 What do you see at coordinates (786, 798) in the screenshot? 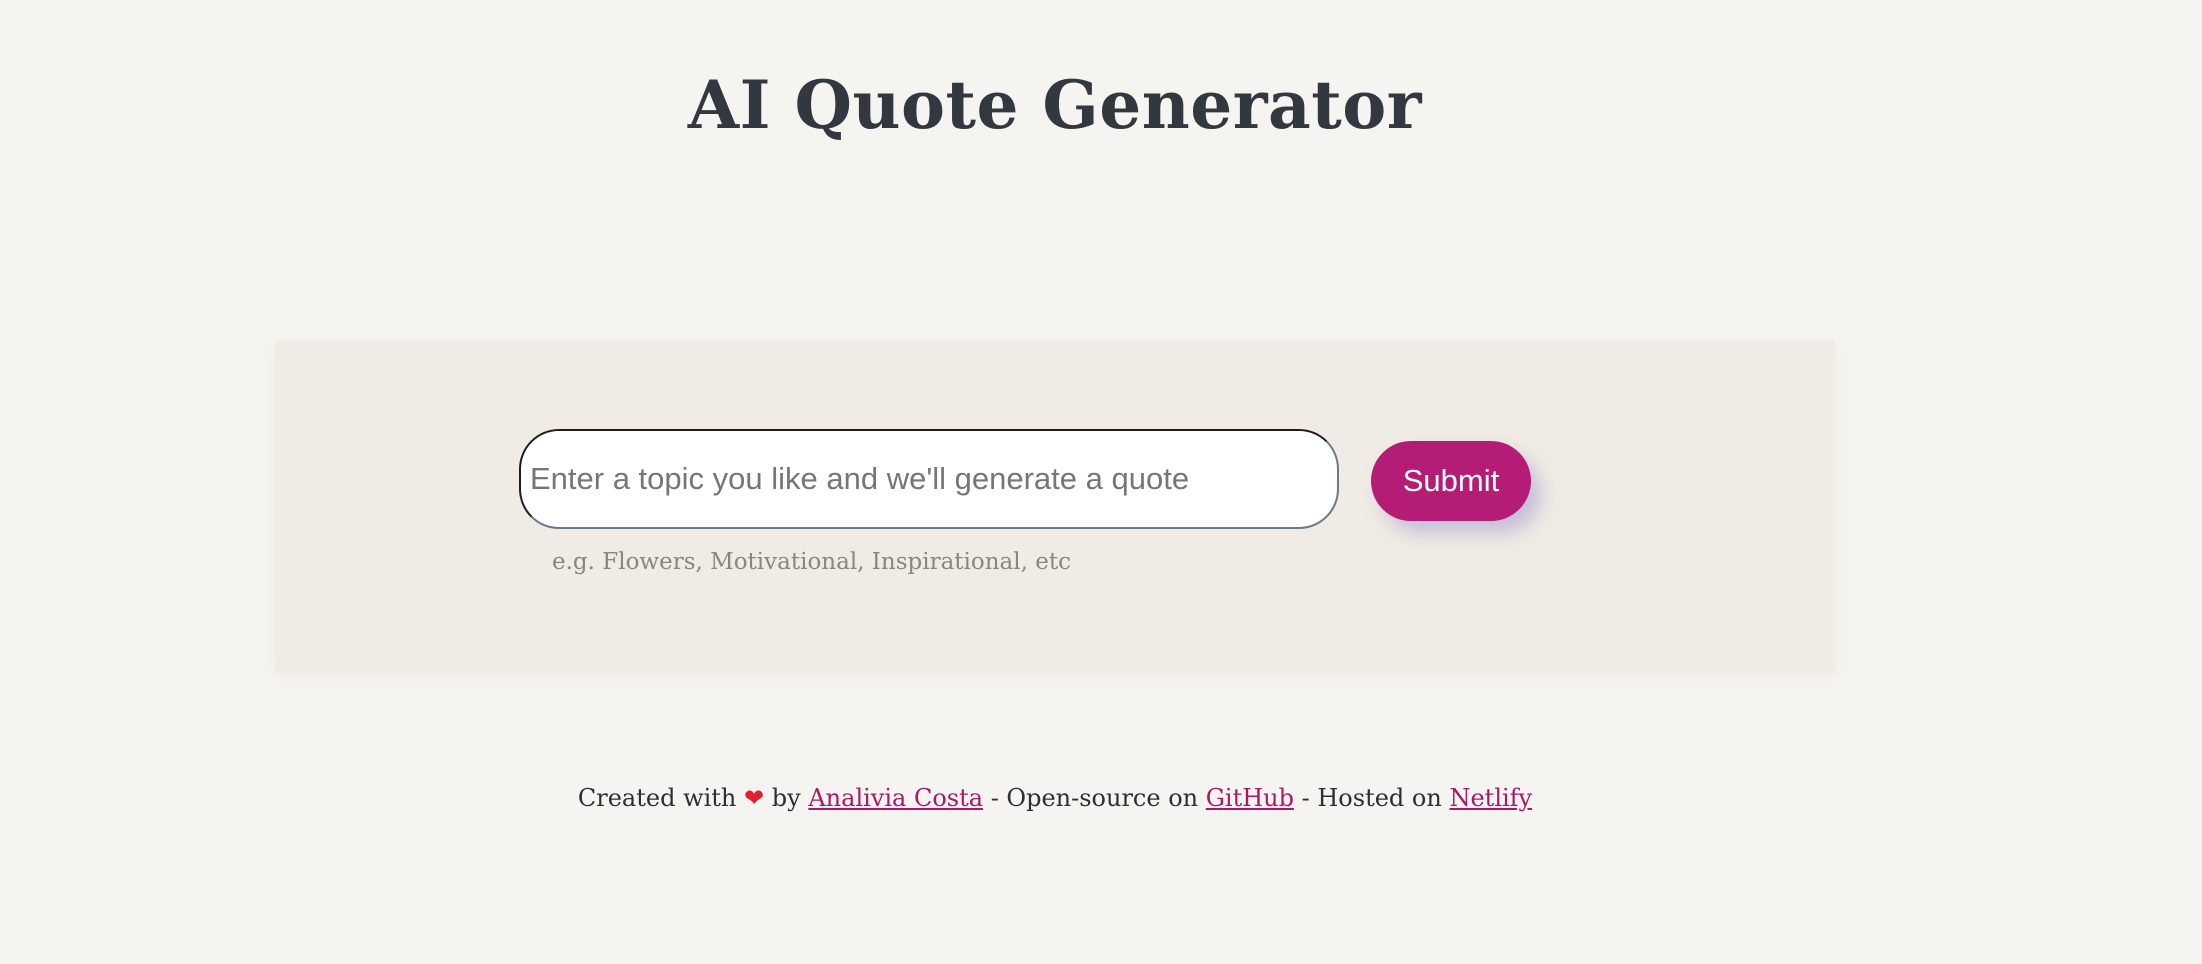
I see `footer-by: by` at bounding box center [786, 798].